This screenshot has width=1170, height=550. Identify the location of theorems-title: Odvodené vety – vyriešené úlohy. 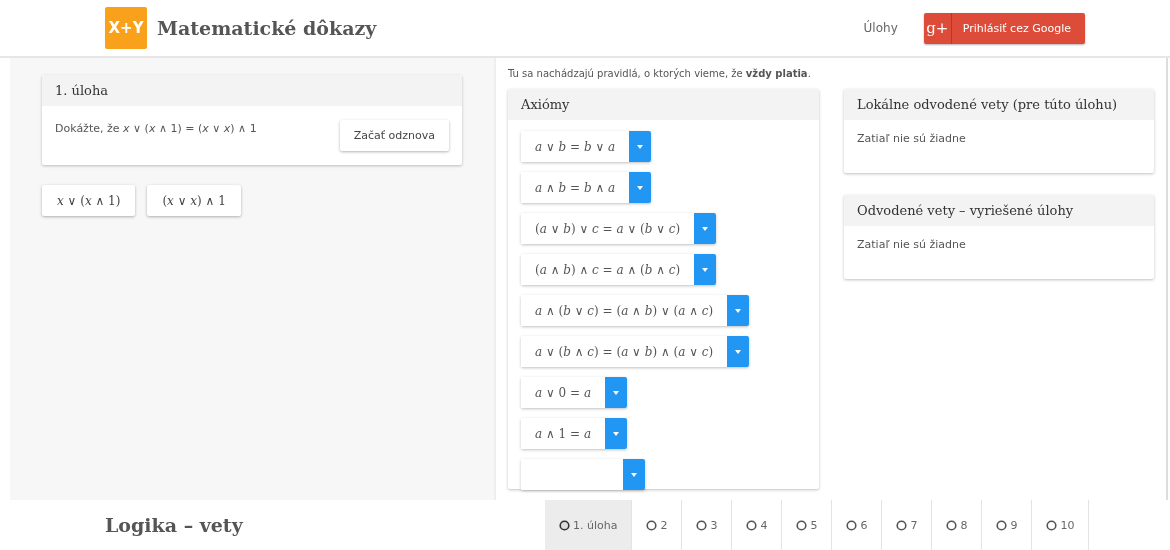
(999, 210).